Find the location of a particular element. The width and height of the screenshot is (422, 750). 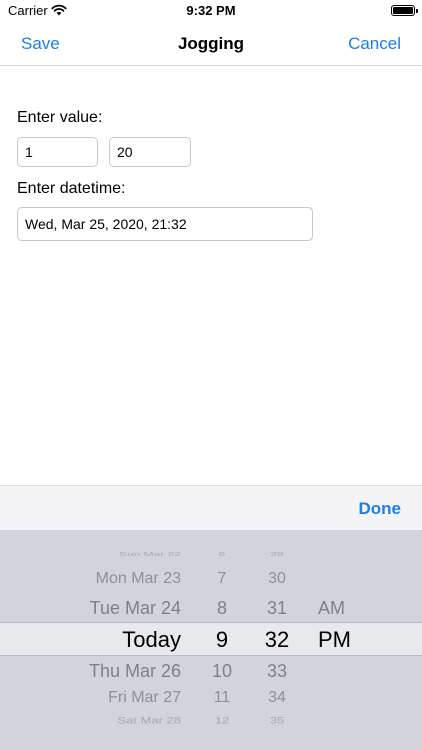

picker-hour: 12 is located at coordinates (222, 720).